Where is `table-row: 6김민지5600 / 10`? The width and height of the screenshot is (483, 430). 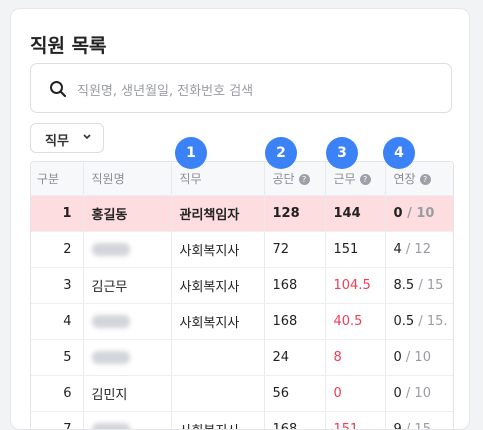
table-row: 6김민지5600 / 10 is located at coordinates (242, 394).